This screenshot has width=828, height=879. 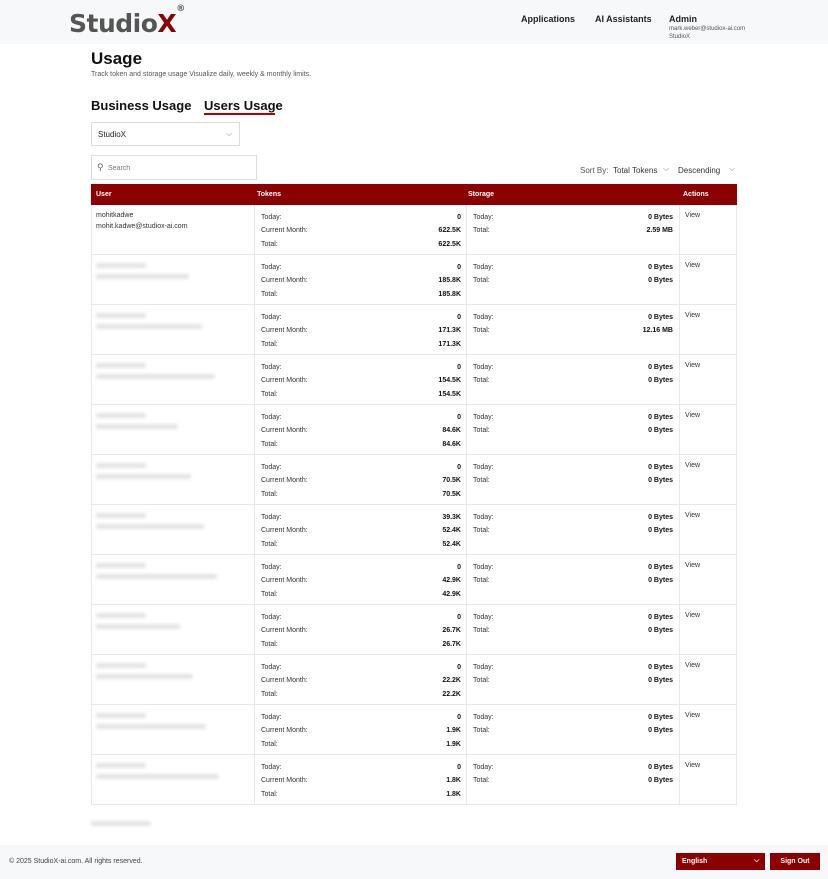 What do you see at coordinates (449, 294) in the screenshot?
I see `tokens-total-value: 185.8K` at bounding box center [449, 294].